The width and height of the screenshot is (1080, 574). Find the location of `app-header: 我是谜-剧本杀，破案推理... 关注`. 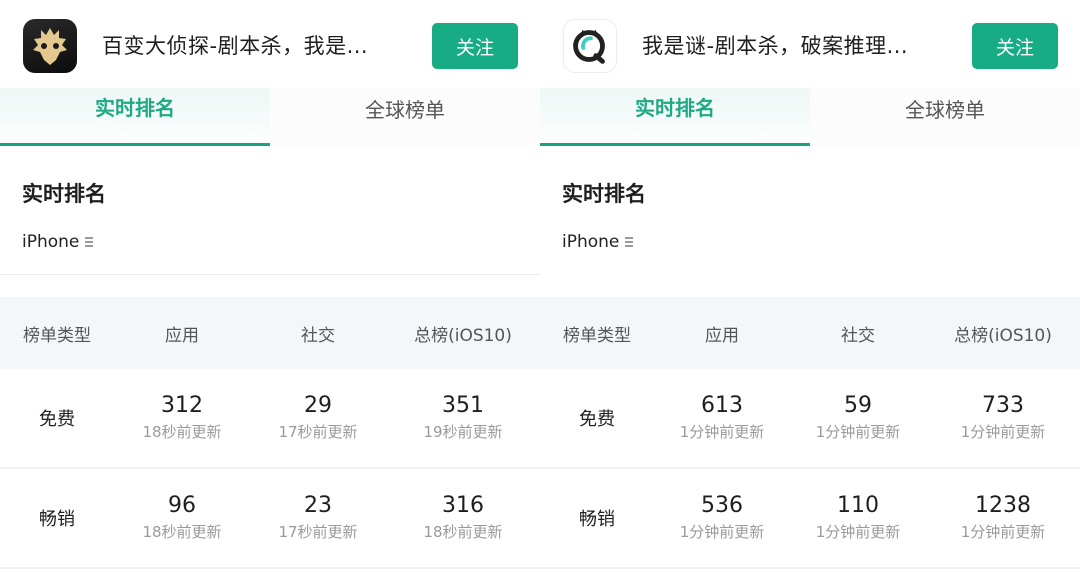

app-header: 我是谜-剧本杀，破案推理... 关注 is located at coordinates (810, 44).